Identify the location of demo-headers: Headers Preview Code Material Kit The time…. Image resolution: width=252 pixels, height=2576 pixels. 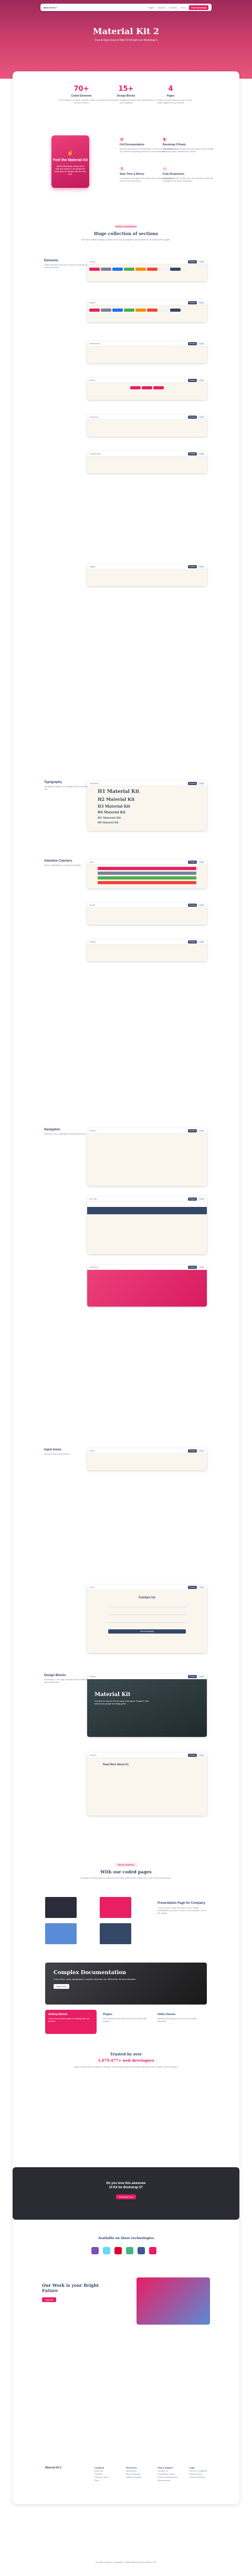
(147, 1705).